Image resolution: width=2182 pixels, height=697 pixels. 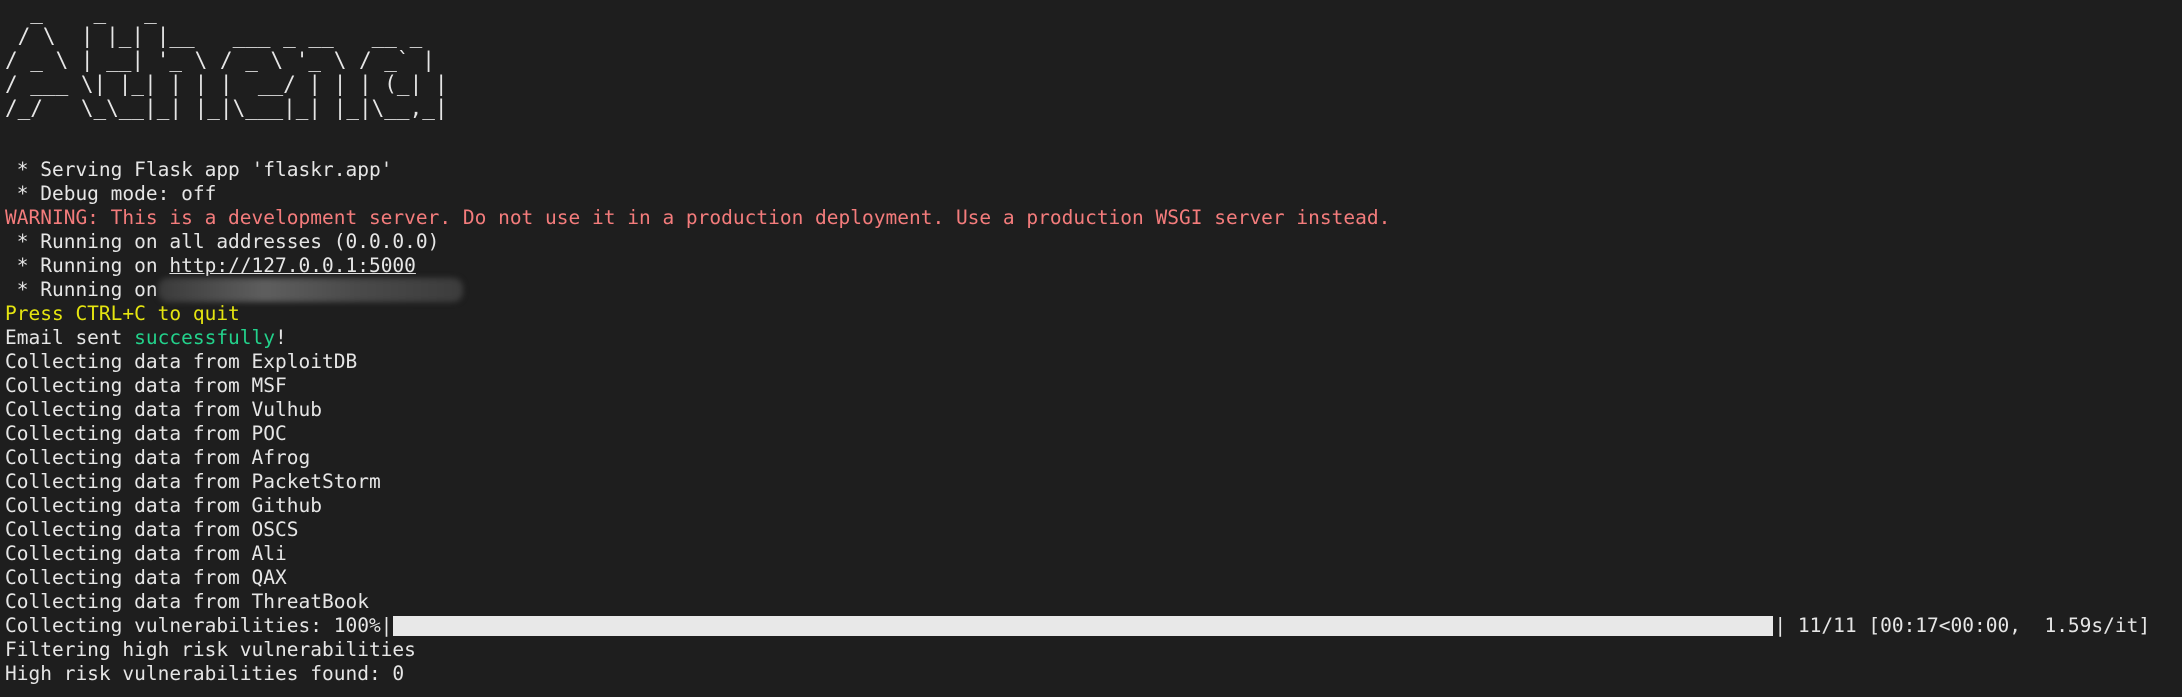 What do you see at coordinates (146, 385) in the screenshot?
I see `log-line-collecting: Collecting data from MSF` at bounding box center [146, 385].